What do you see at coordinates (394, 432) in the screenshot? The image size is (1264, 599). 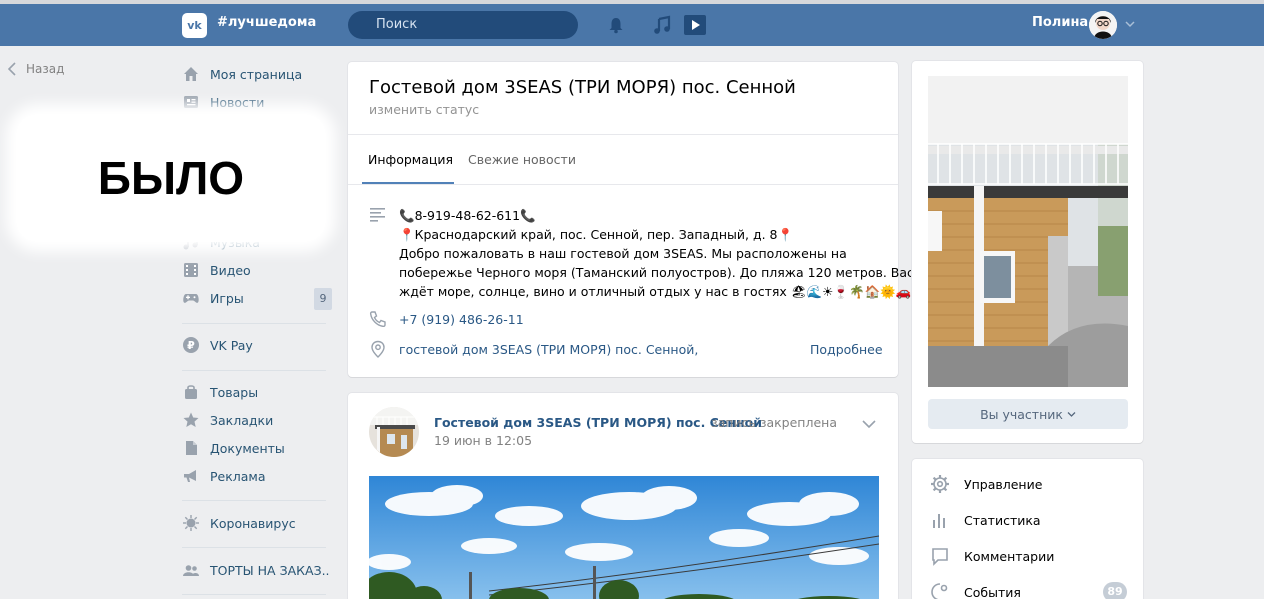 I see `group-avatar` at bounding box center [394, 432].